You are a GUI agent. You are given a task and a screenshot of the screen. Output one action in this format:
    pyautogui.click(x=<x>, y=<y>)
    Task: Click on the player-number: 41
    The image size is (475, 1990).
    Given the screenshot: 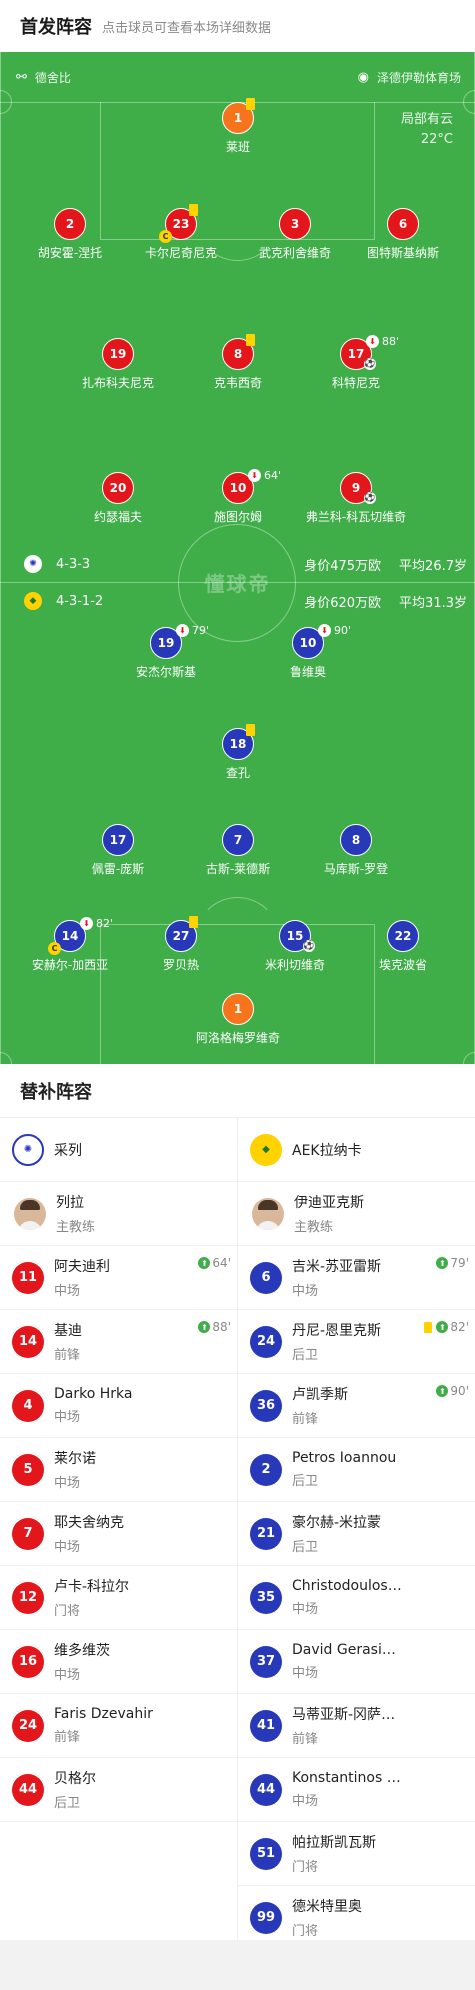 What is the action you would take?
    pyautogui.click(x=266, y=1725)
    